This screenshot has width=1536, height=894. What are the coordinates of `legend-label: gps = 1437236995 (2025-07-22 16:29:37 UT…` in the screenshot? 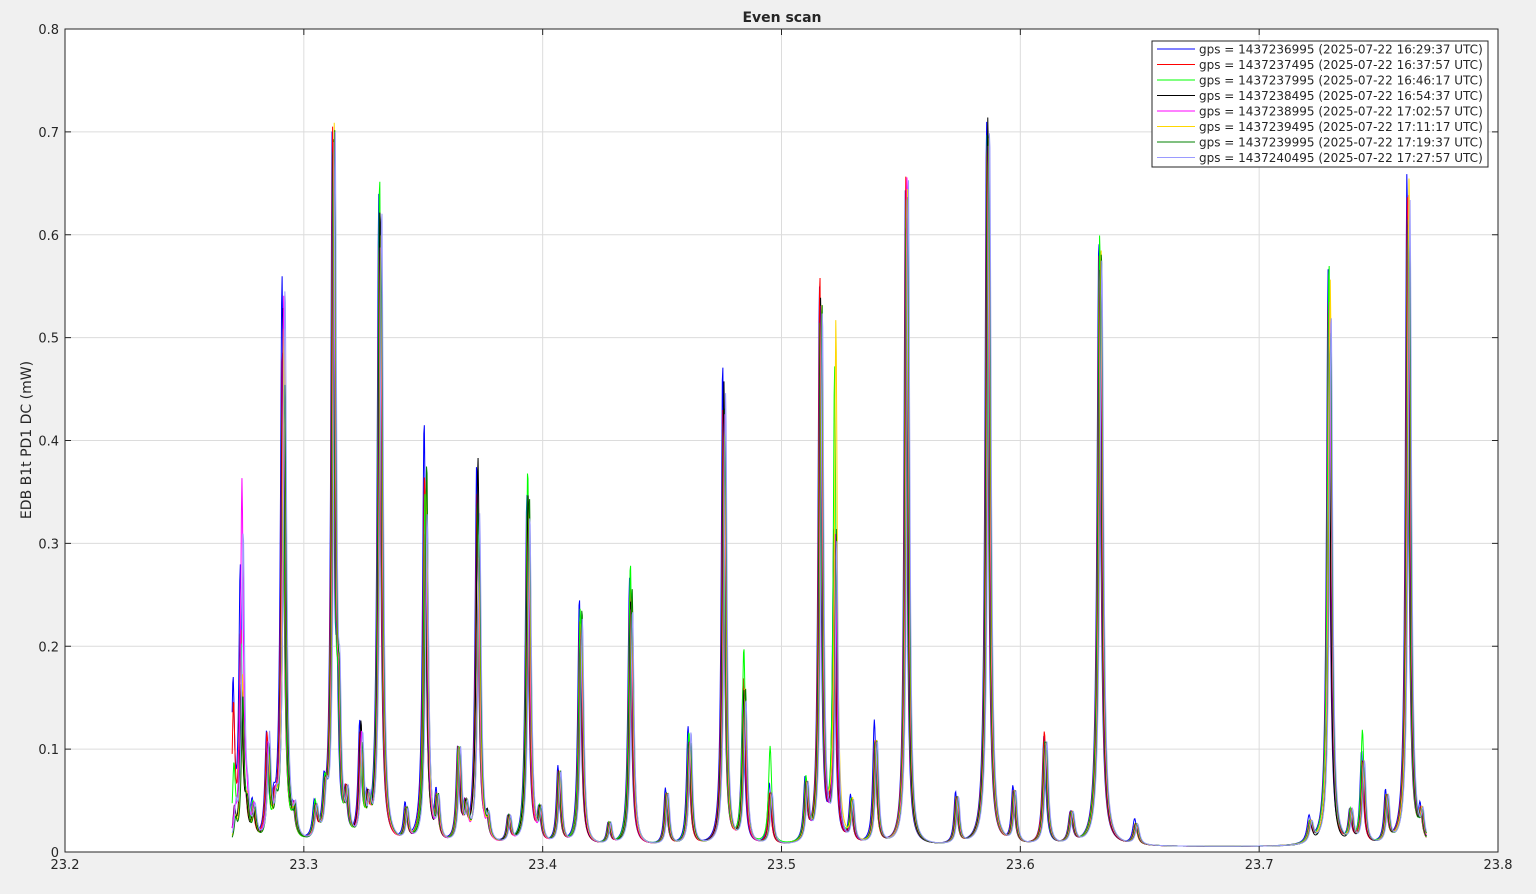 It's located at (1341, 50).